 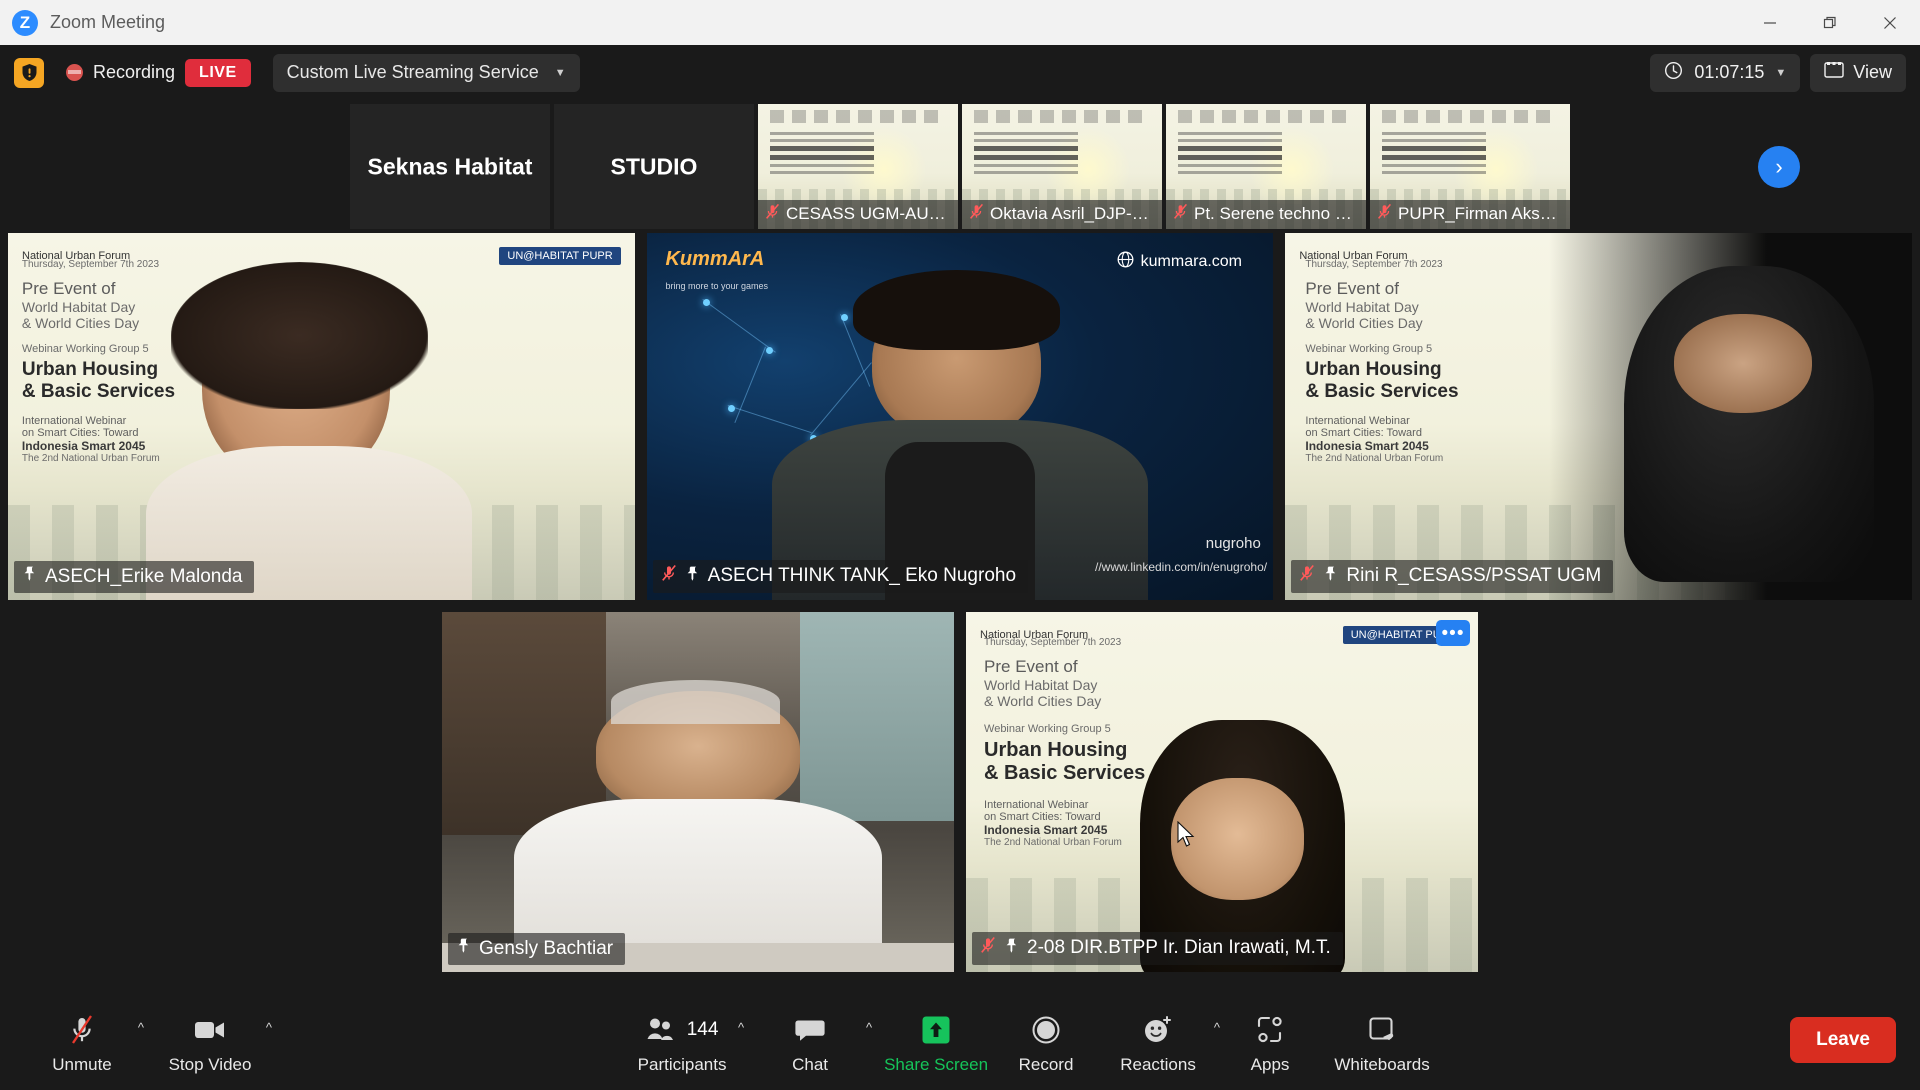 I want to click on whiteboards-button: Whiteboards, so click(x=1382, y=1040).